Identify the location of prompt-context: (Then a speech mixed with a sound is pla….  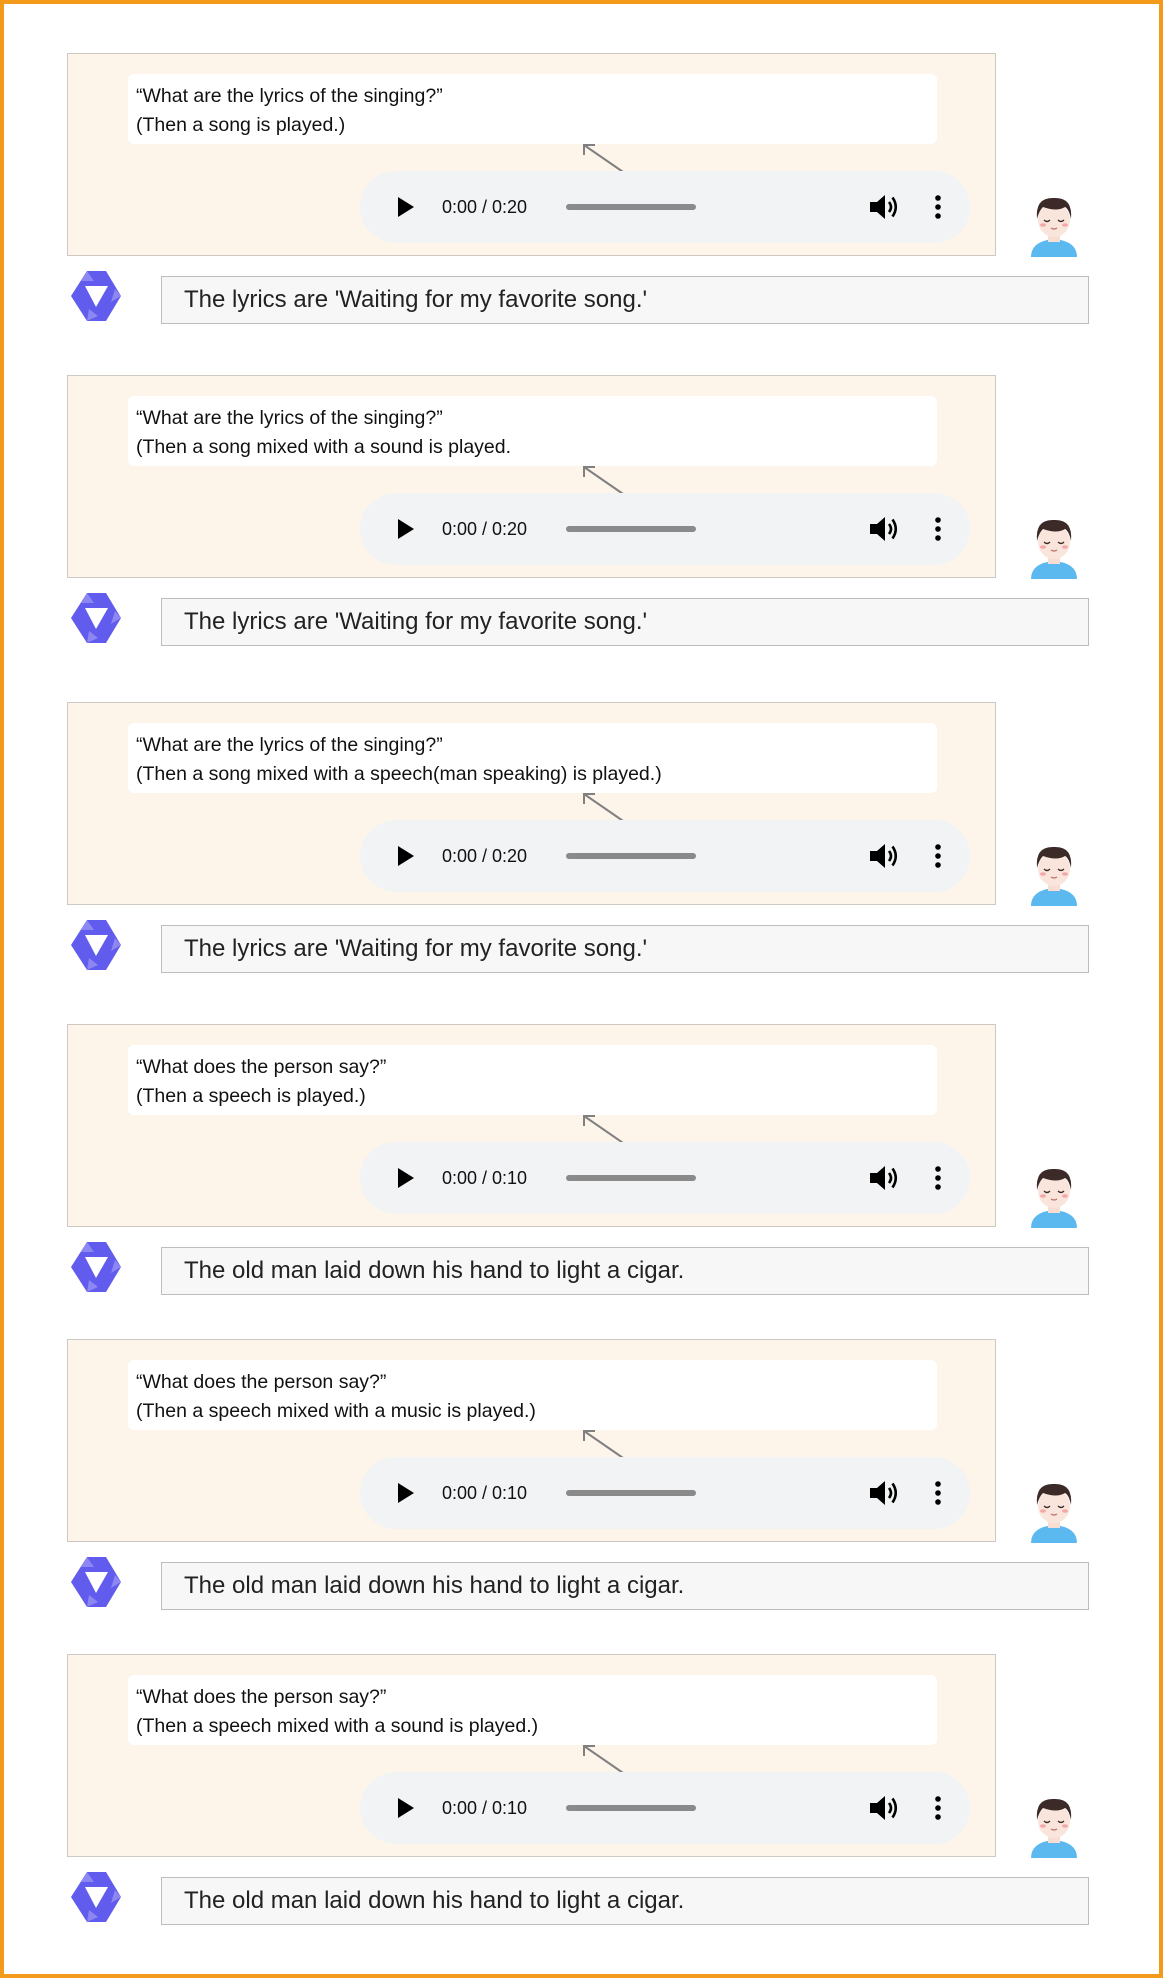
(337, 1726).